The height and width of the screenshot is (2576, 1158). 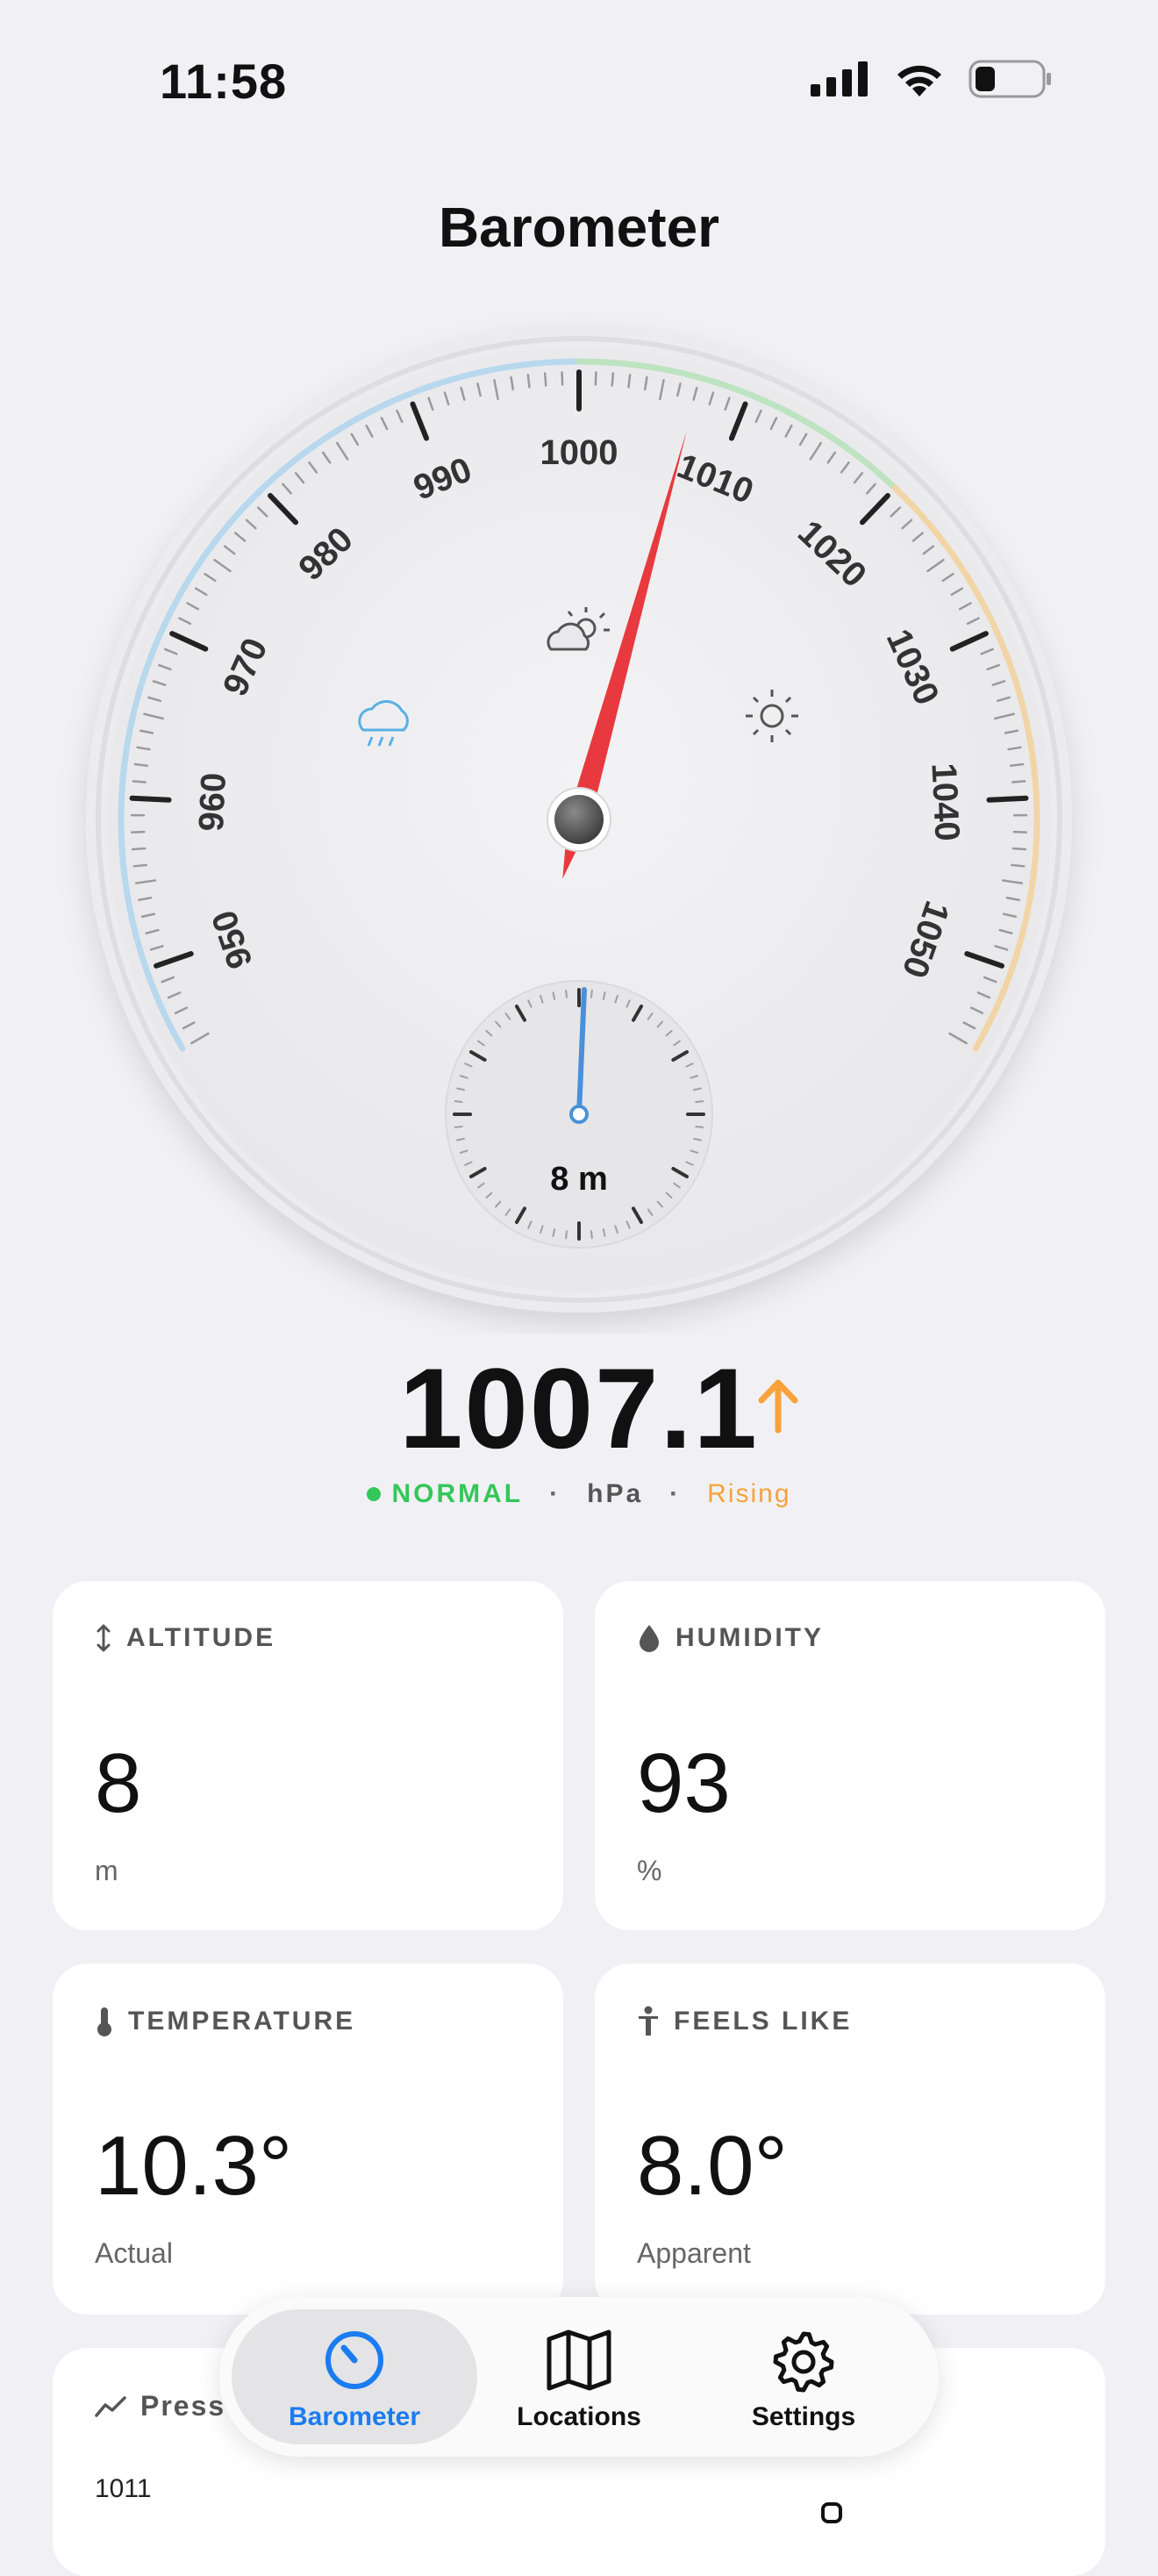 I want to click on gauge-icon, so click(x=354, y=2360).